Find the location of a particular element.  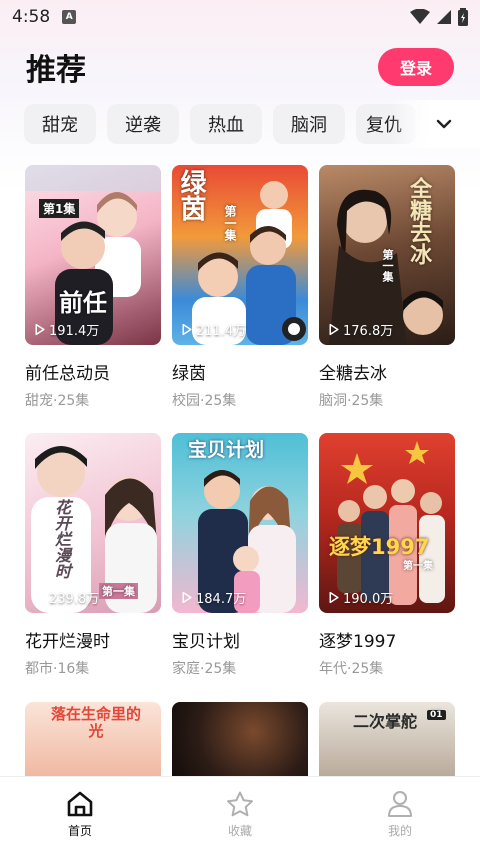

poster-title-art: 二次掌舵 is located at coordinates (385, 721).